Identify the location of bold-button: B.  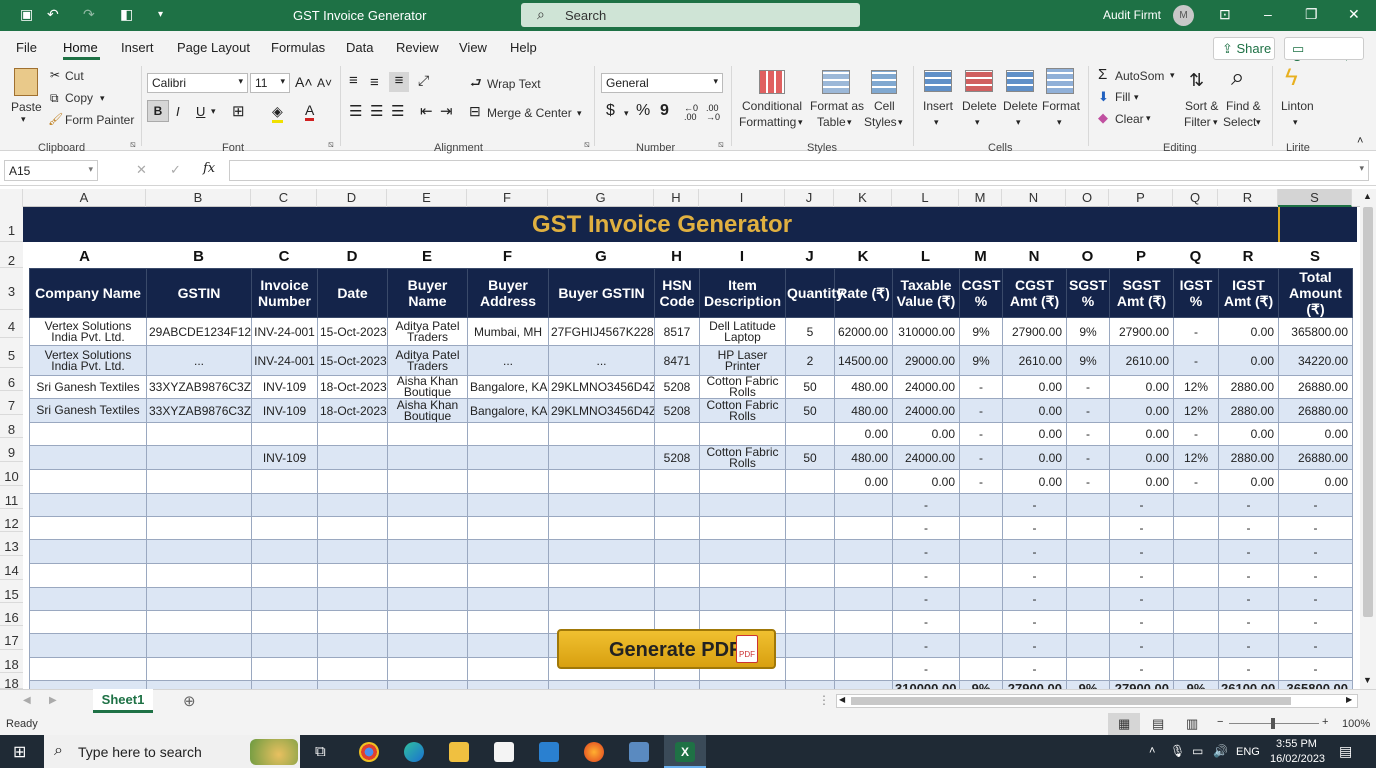
(158, 111).